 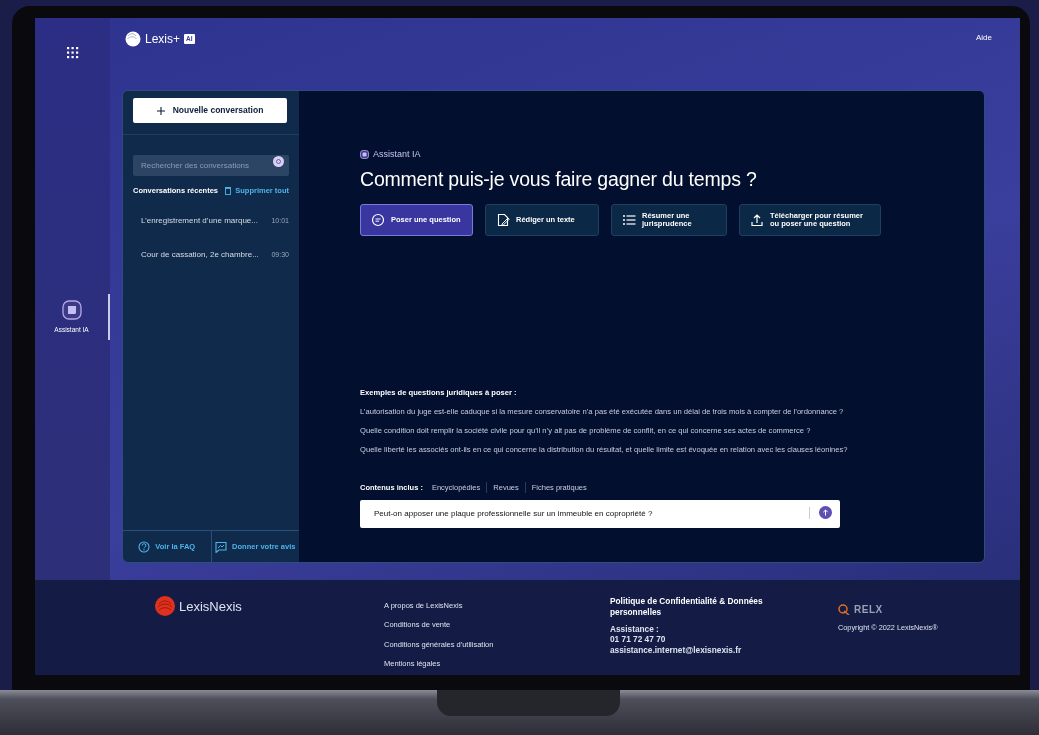 I want to click on privacy-link: Politique de Confidentialité & Données personnelles, so click(x=695, y=607).